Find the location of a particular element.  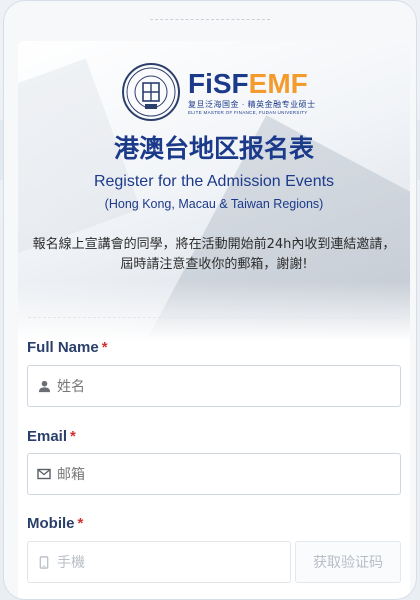

section-divider is located at coordinates (214, 317).